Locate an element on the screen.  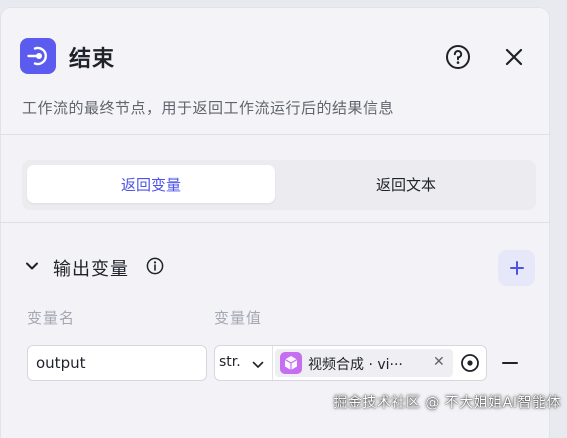
close-icon is located at coordinates (514, 57).